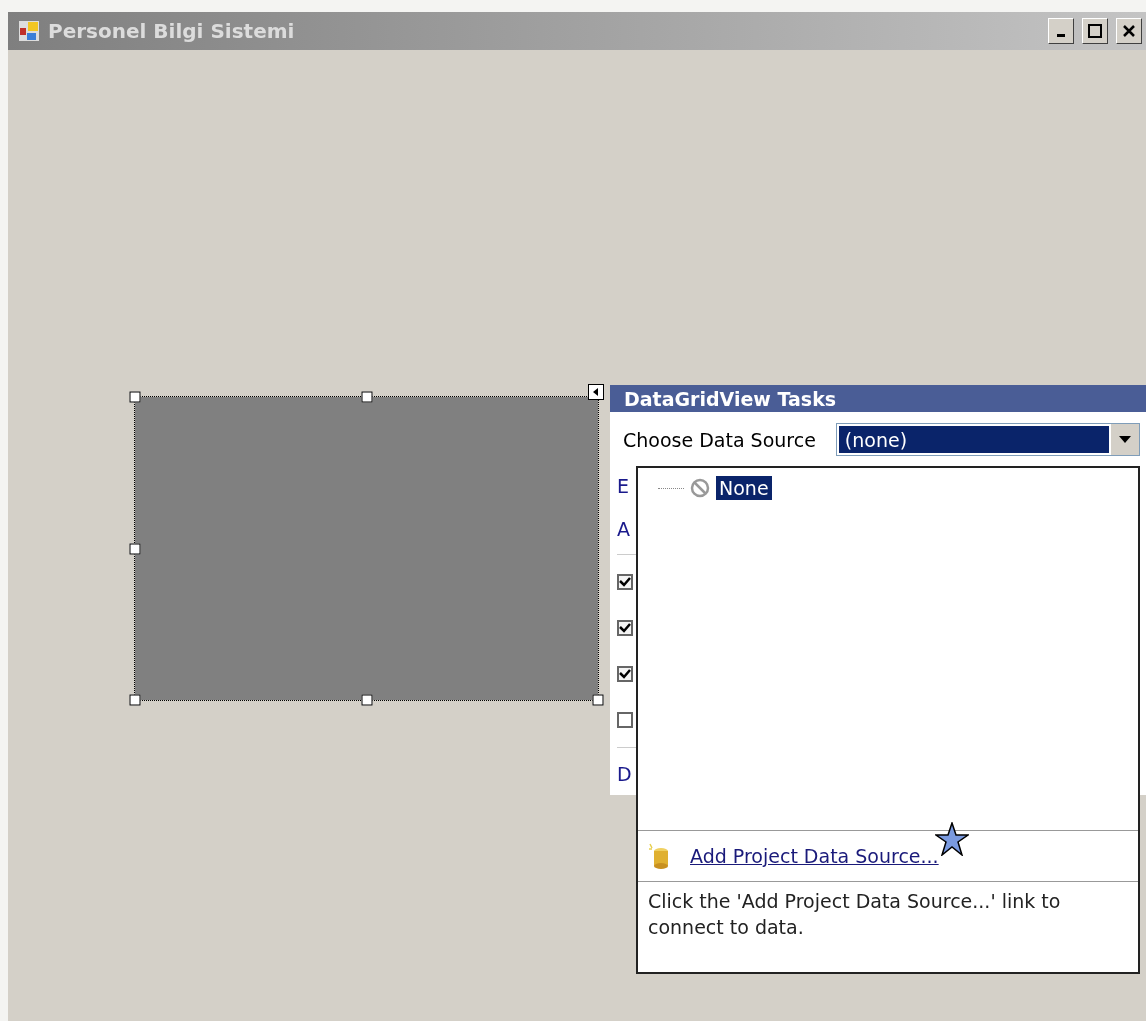 The image size is (1146, 1021). What do you see at coordinates (987, 439) in the screenshot?
I see `data-source-dropdown: (none)` at bounding box center [987, 439].